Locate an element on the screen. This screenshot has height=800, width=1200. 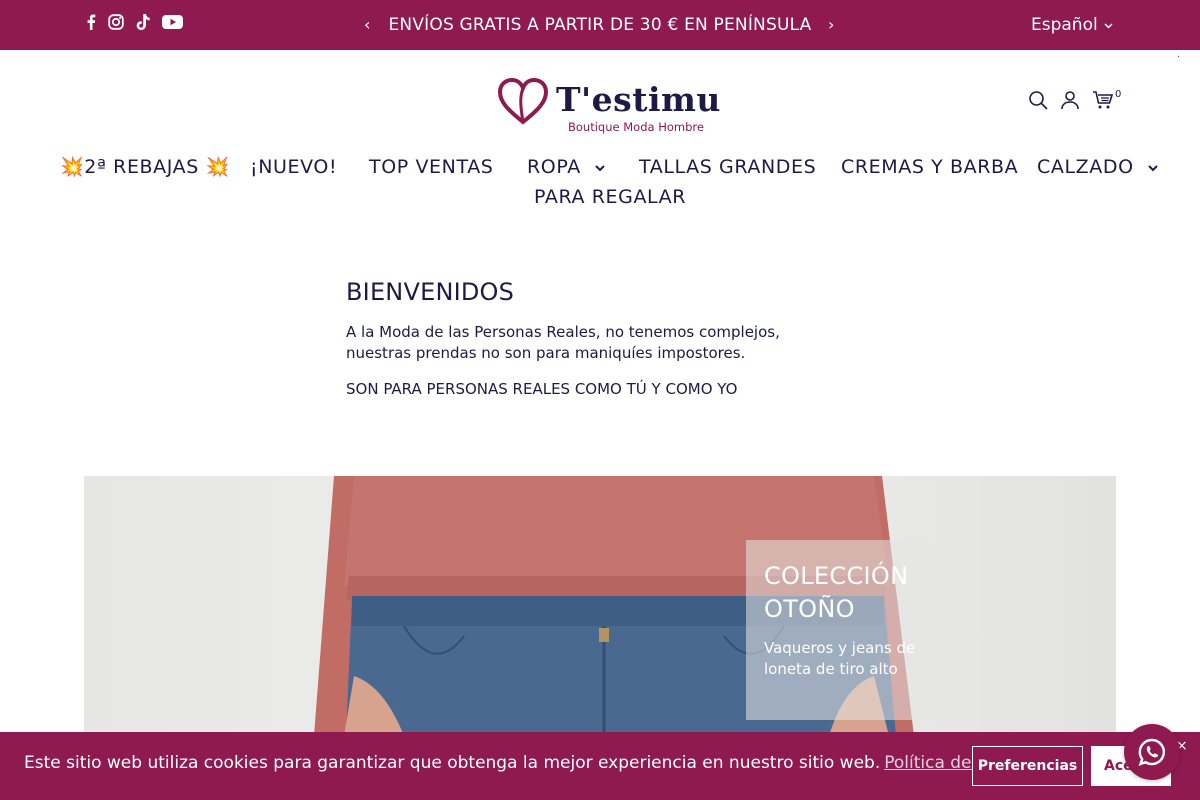
nav-item-rebajas: 💥2ª REBAJAS 💥 is located at coordinates (145, 167).